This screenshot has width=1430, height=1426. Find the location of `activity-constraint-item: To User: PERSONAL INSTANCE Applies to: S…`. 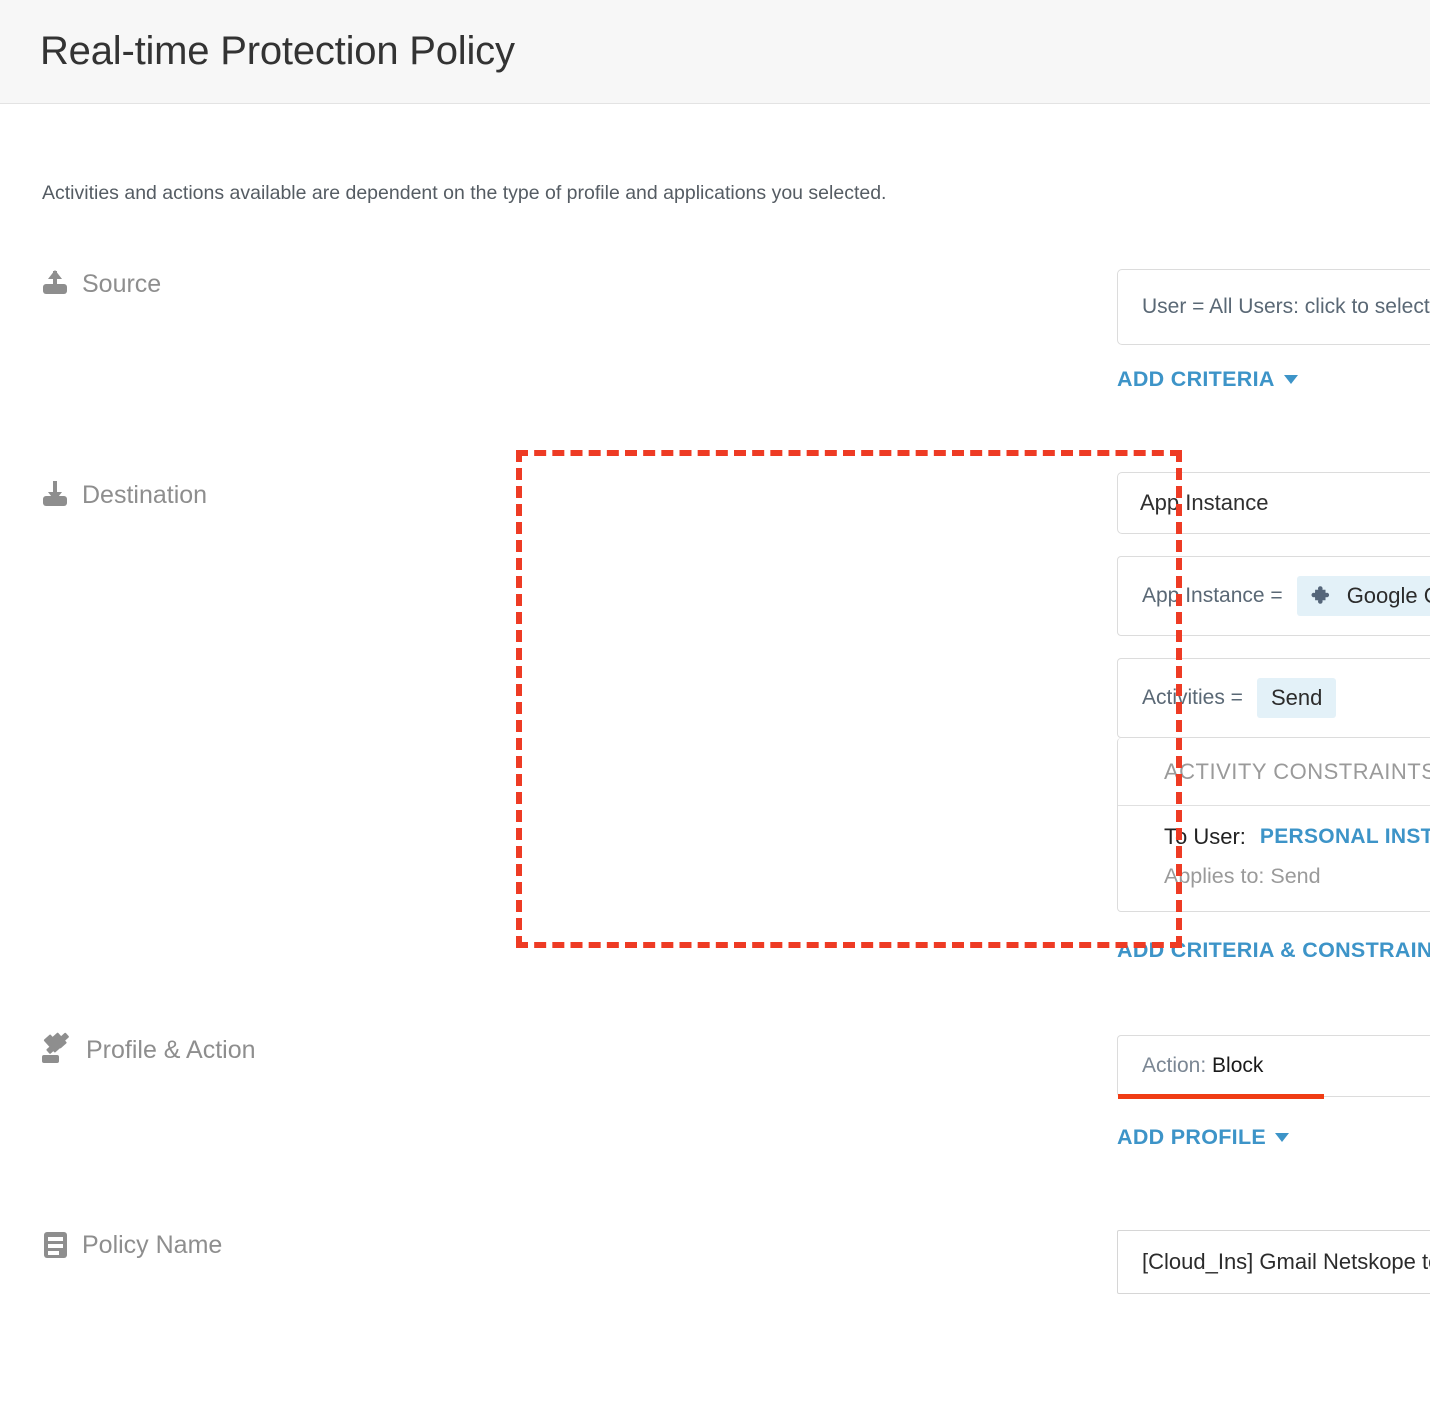

activity-constraint-item: To User: PERSONAL INSTANCE Applies to: S… is located at coordinates (1274, 858).